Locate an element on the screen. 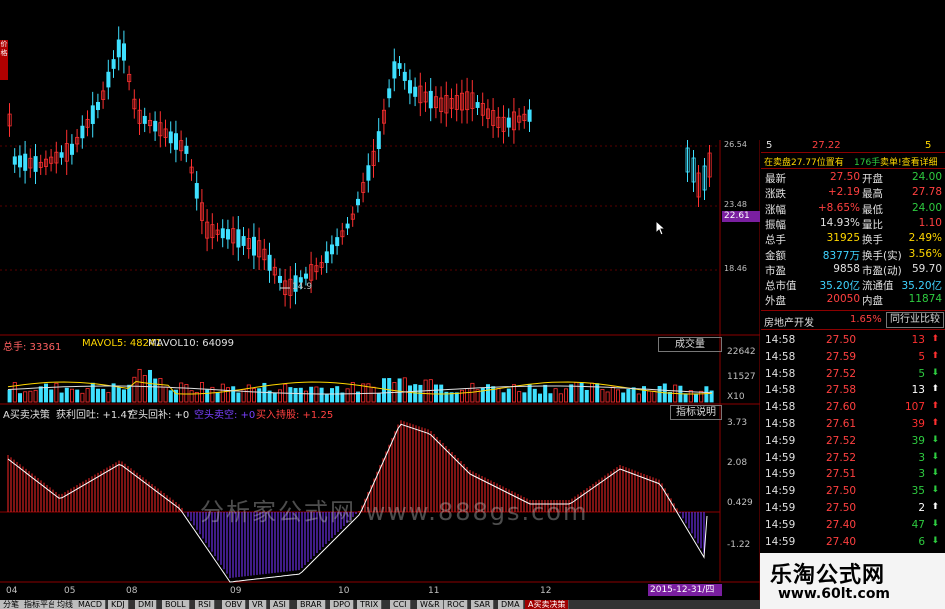 Image resolution: width=945 pixels, height=609 pixels. tick-row: 14:59 27.50 35 ⬇ is located at coordinates (855, 493).